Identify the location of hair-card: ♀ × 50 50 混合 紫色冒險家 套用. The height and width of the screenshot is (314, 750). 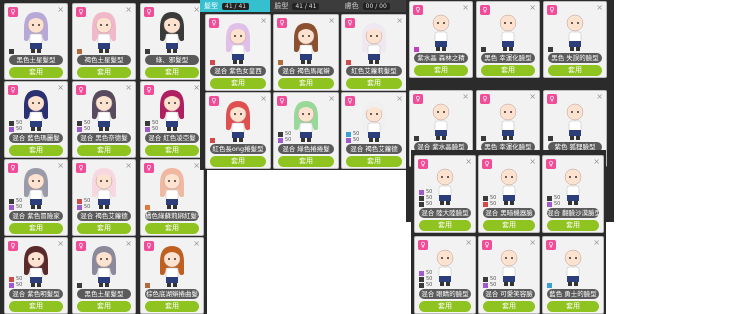
(36, 197).